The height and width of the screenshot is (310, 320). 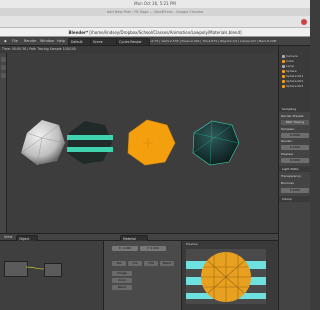 I want to click on outliner-item-label: Sphere, so click(x=291, y=71).